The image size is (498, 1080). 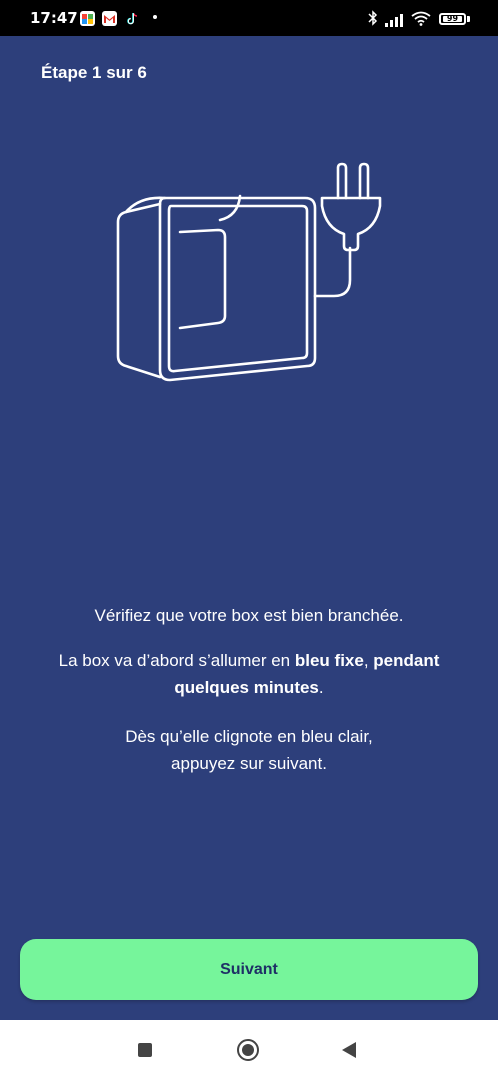 I want to click on instruction-led-color: bleu fixe, so click(x=329, y=660).